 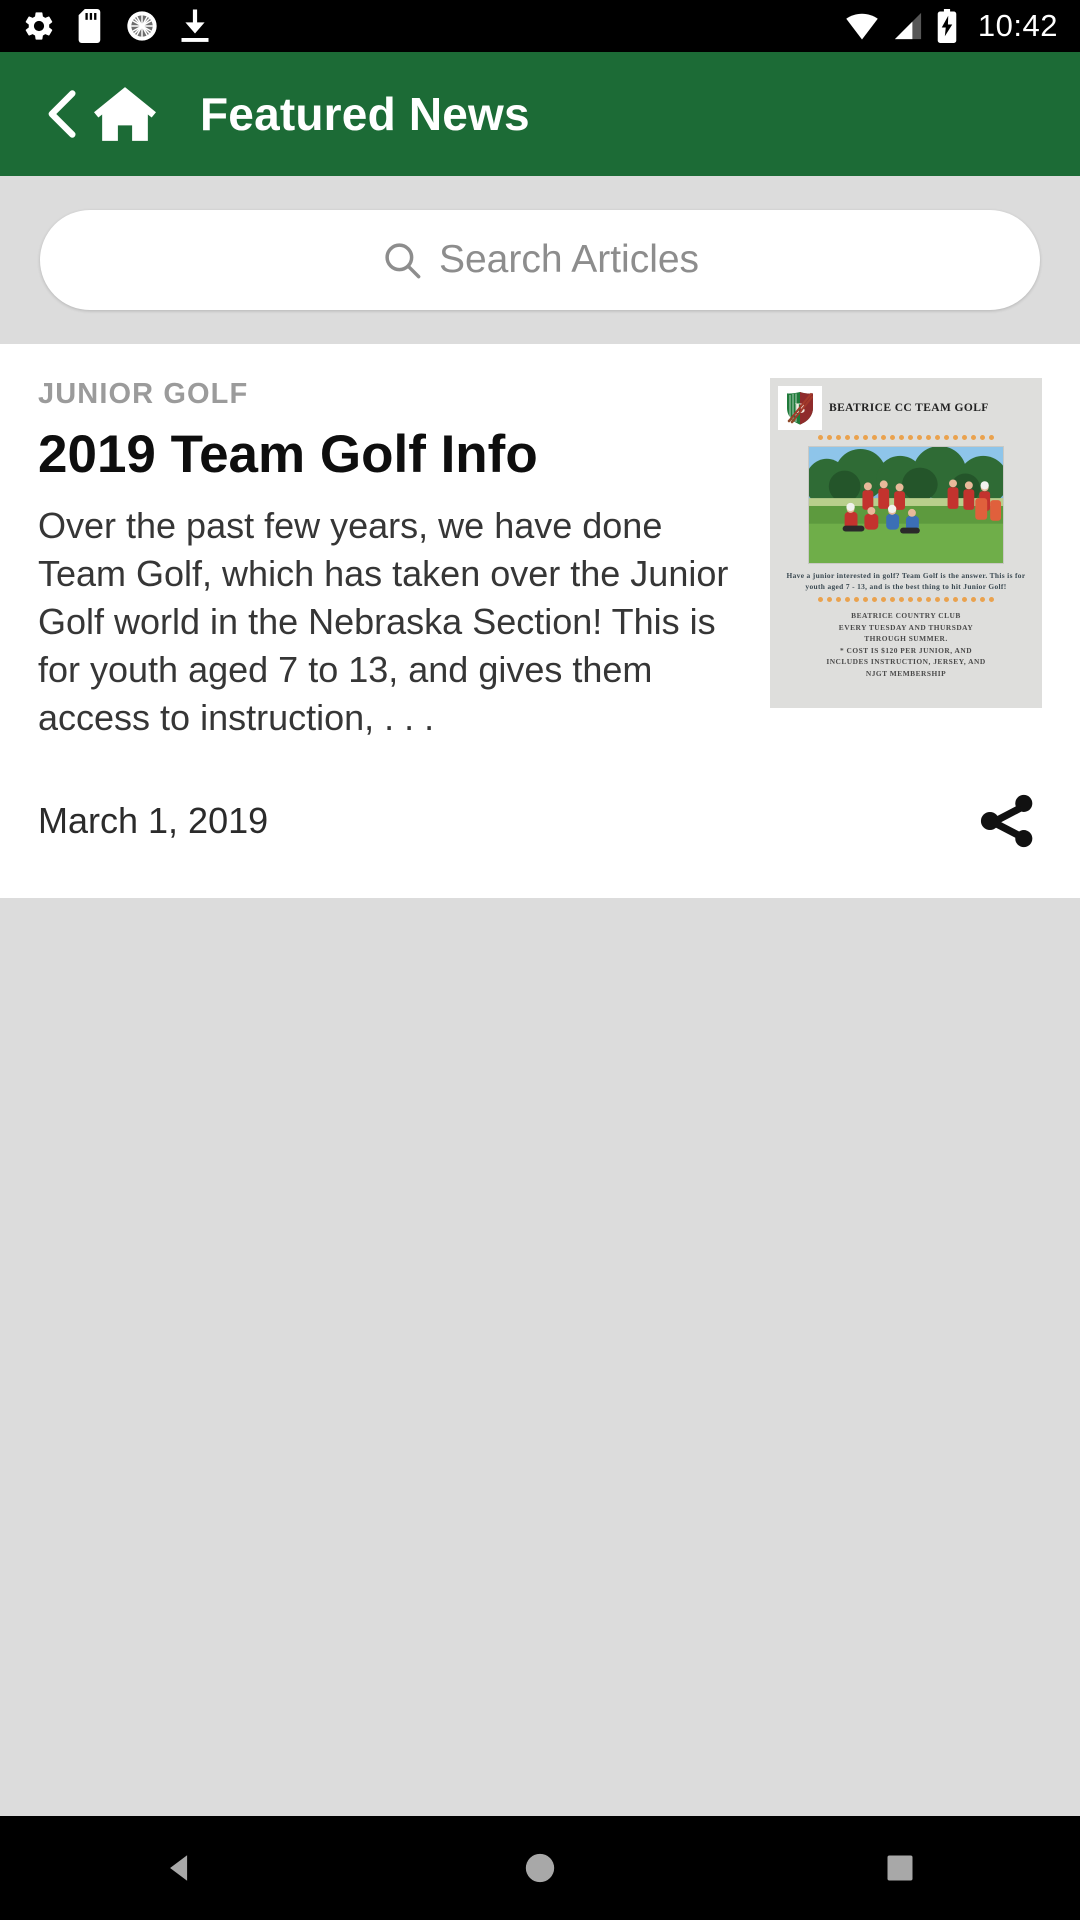 What do you see at coordinates (906, 627) in the screenshot?
I see `flyer-footer-line: EVERY TUESDAY AND THURSDAY` at bounding box center [906, 627].